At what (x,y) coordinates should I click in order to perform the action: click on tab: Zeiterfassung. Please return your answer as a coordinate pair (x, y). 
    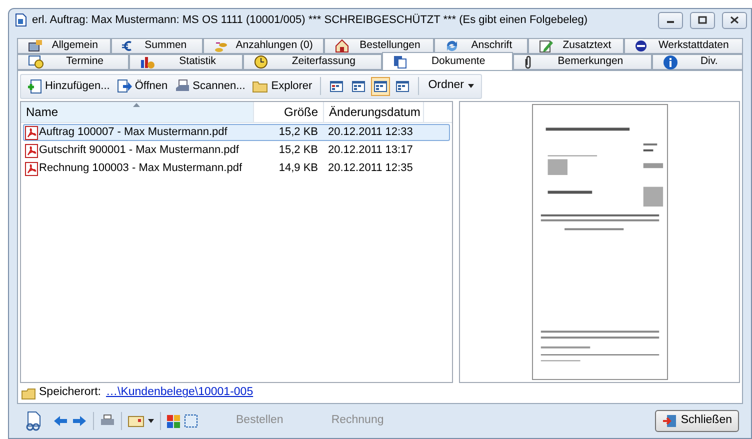
    Looking at the image, I should click on (312, 62).